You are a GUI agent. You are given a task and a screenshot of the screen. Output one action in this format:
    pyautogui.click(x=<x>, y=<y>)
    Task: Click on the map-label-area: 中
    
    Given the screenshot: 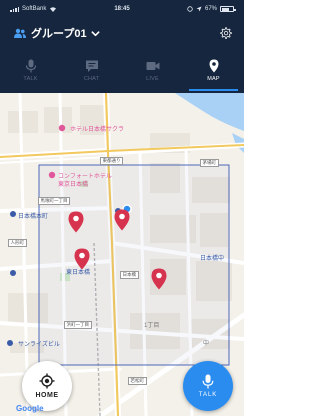 What is the action you would take?
    pyautogui.click(x=206, y=344)
    